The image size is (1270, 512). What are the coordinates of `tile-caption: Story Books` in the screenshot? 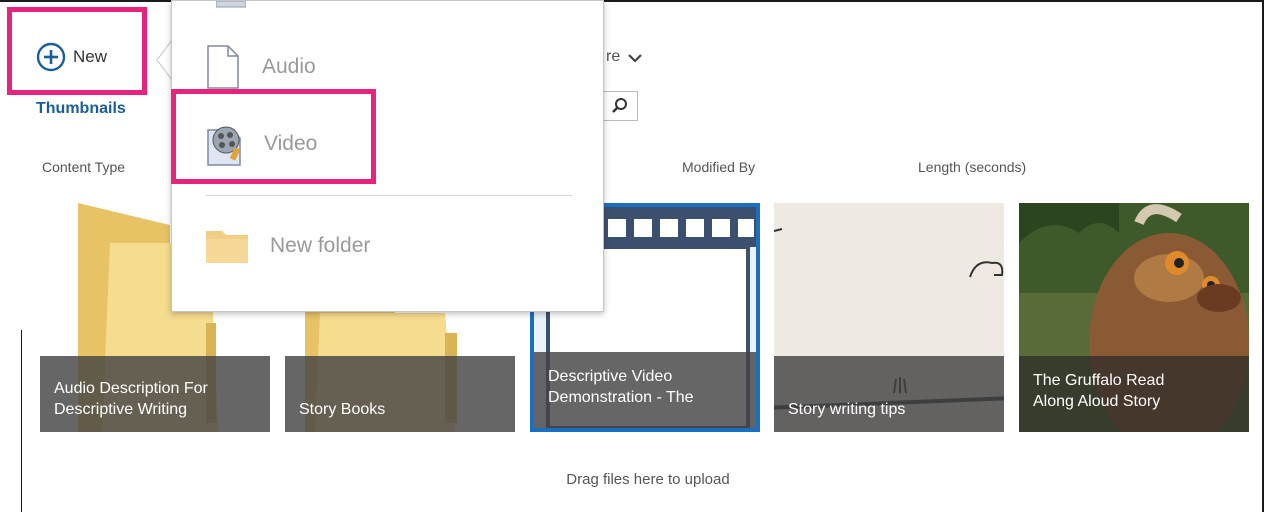 It's located at (400, 394).